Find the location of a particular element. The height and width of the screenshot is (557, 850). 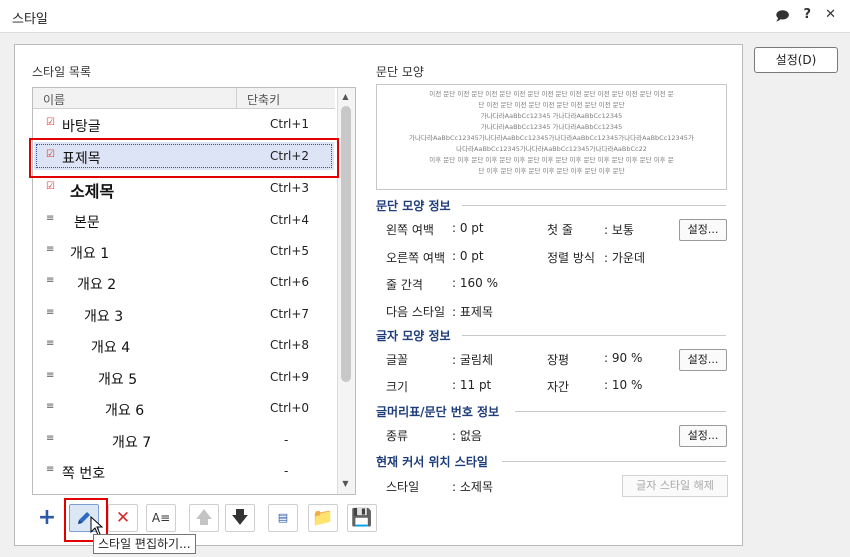

clear-char-style-button: 글자 스타일 해제 is located at coordinates (675, 486).